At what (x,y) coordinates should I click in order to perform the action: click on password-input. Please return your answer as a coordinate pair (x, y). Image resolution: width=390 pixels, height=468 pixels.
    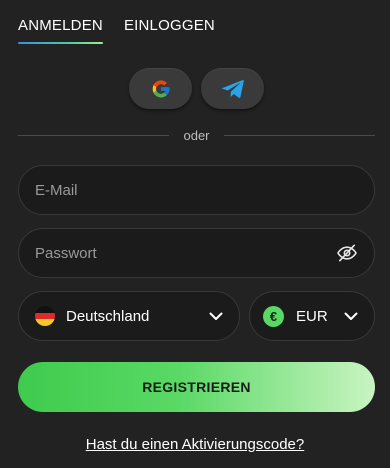
    Looking at the image, I should click on (185, 253).